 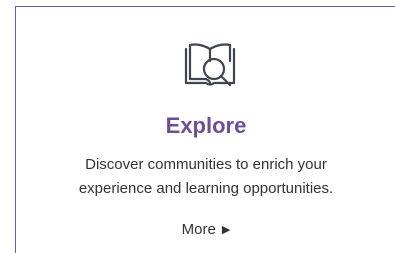 I want to click on more-label: More, so click(x=198, y=229).